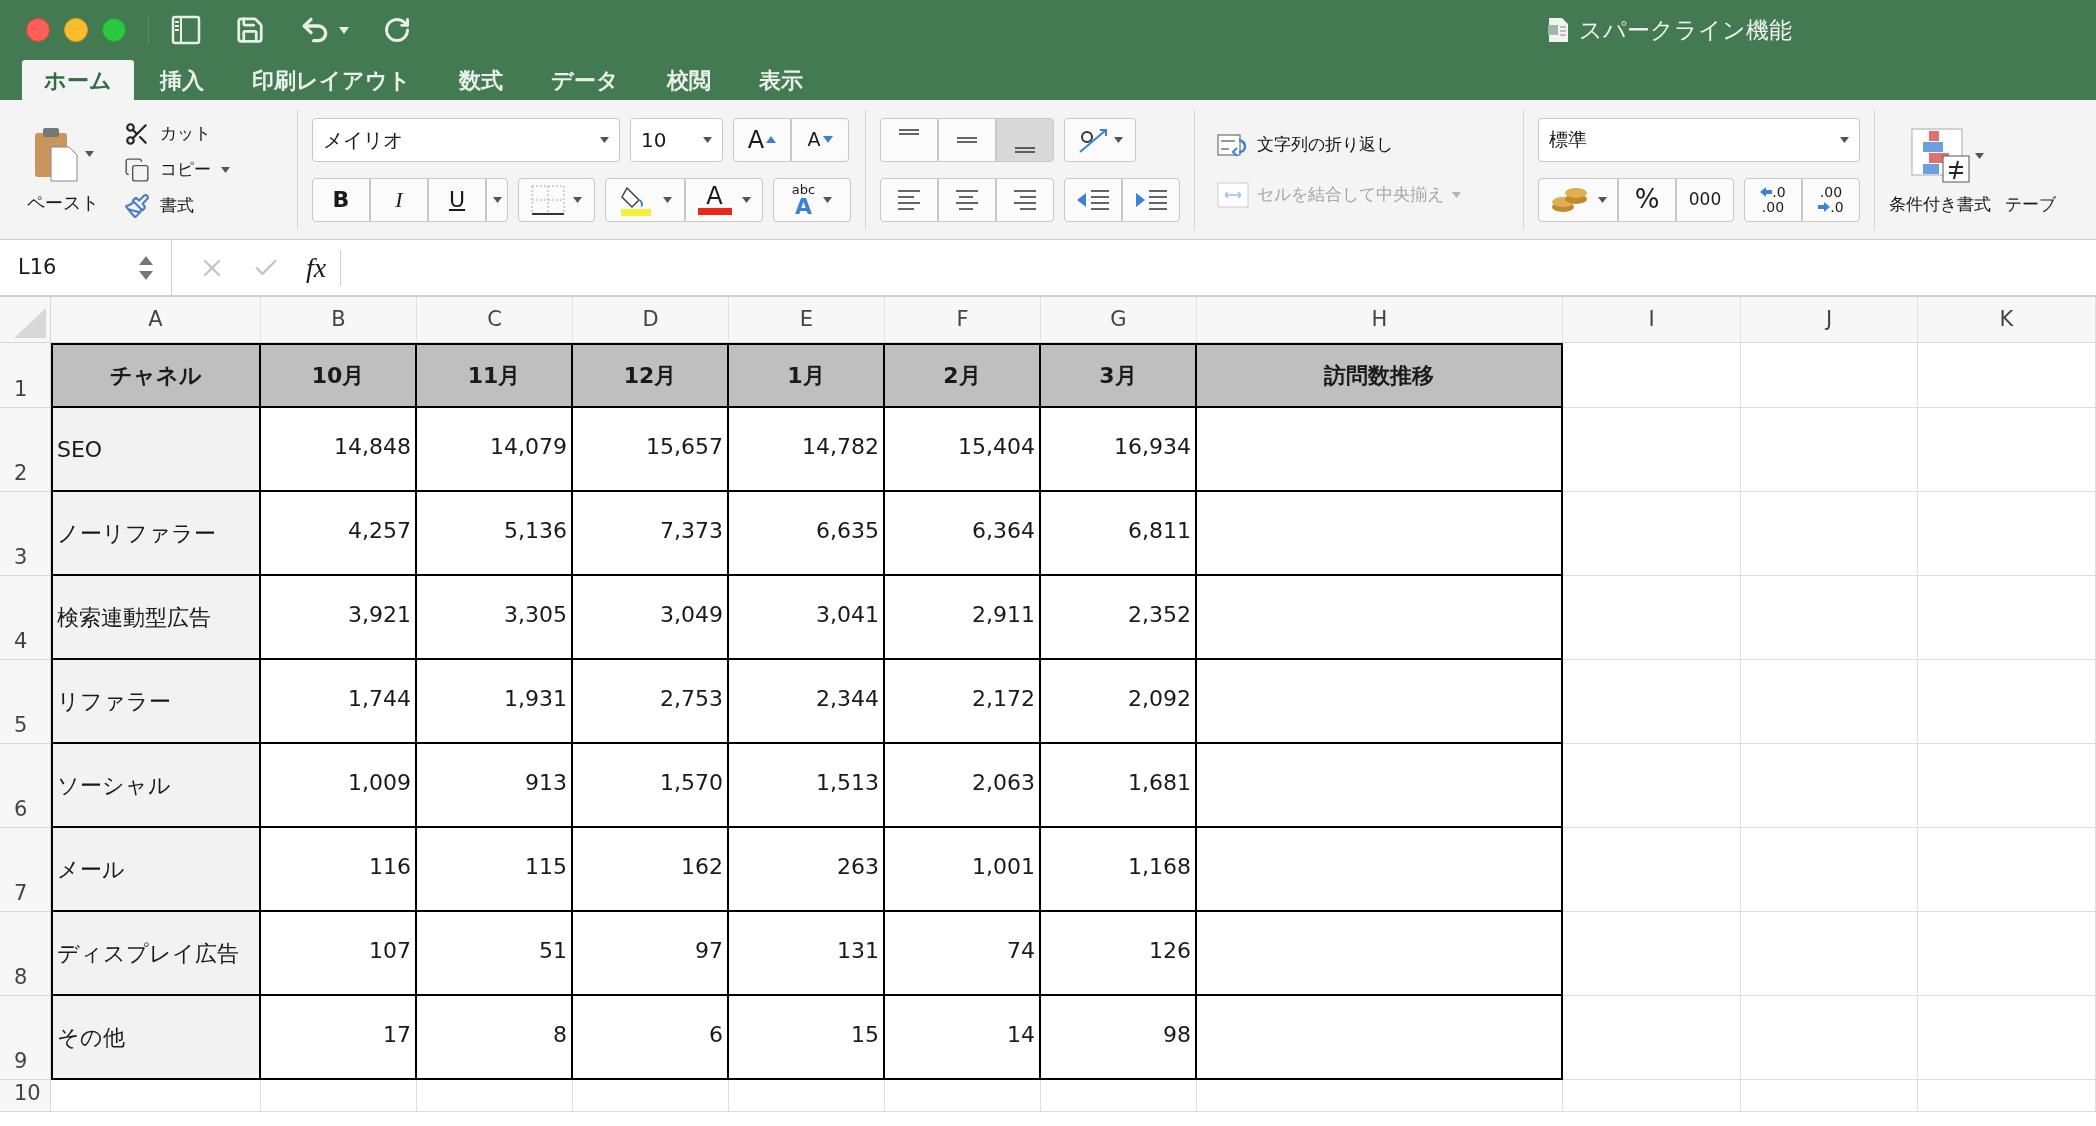 The height and width of the screenshot is (1126, 2096). I want to click on up-triangle-icon, so click(771, 139).